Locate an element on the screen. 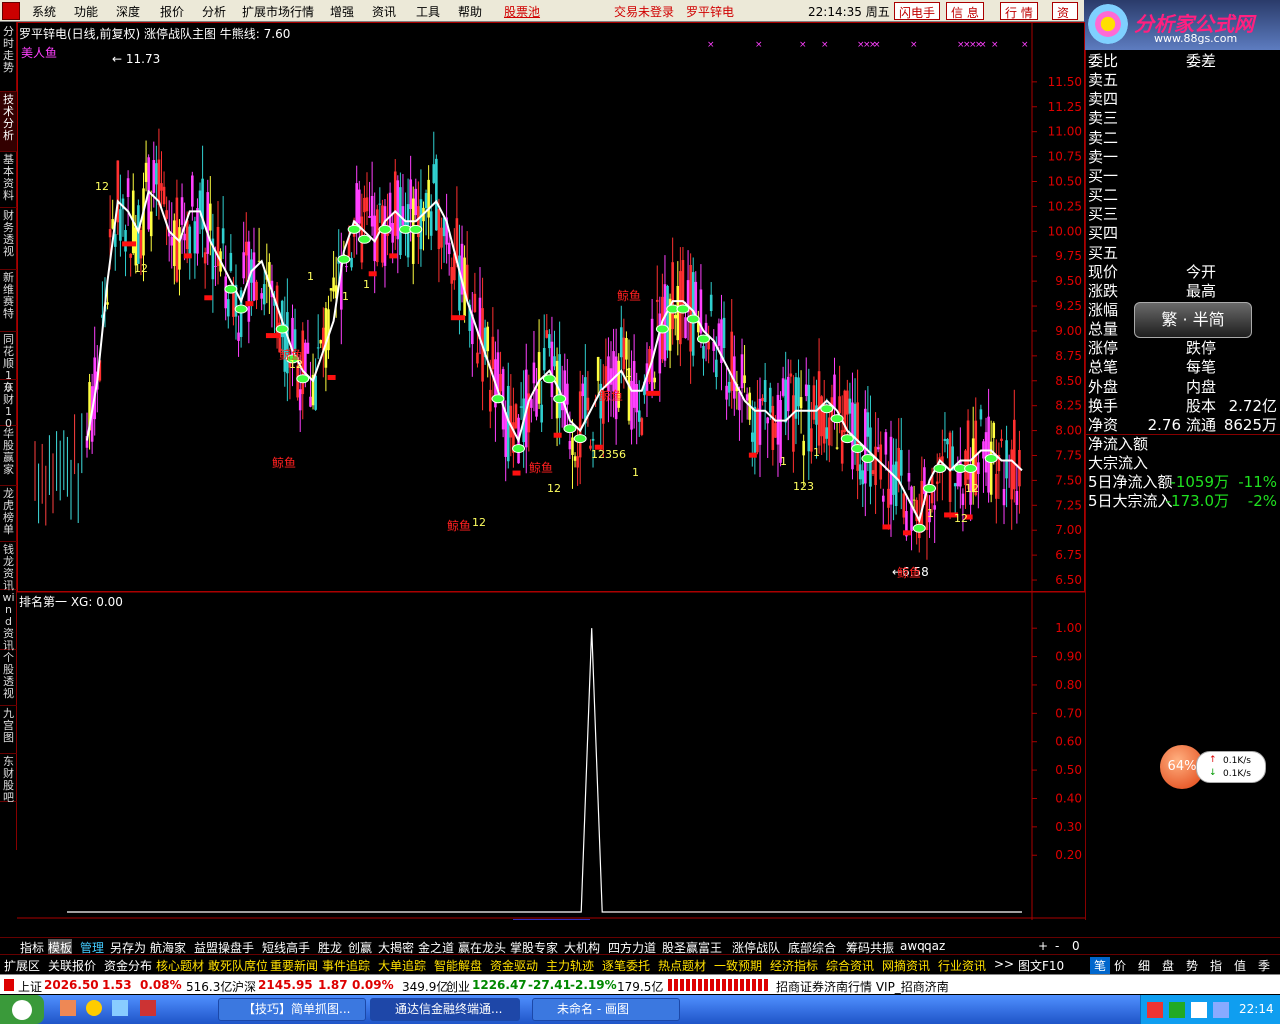 This screenshot has height=1024, width=1280. ext-tab-16: 网摘资讯 is located at coordinates (906, 965).